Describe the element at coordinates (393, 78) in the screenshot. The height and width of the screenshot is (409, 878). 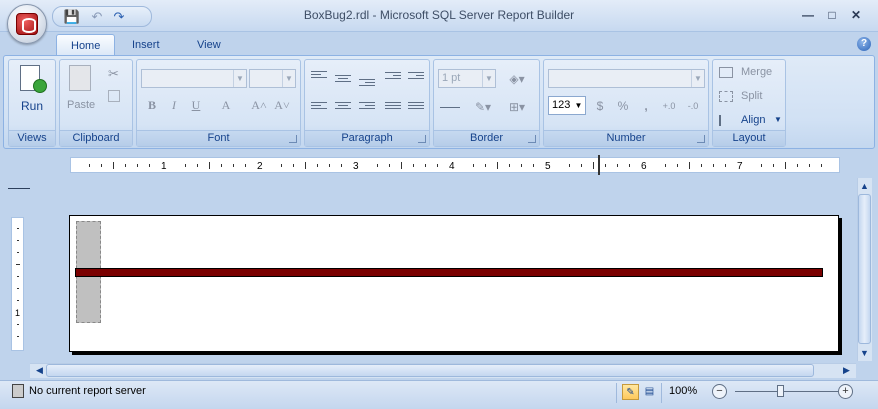
I see `decrease-indent-icon` at that location.